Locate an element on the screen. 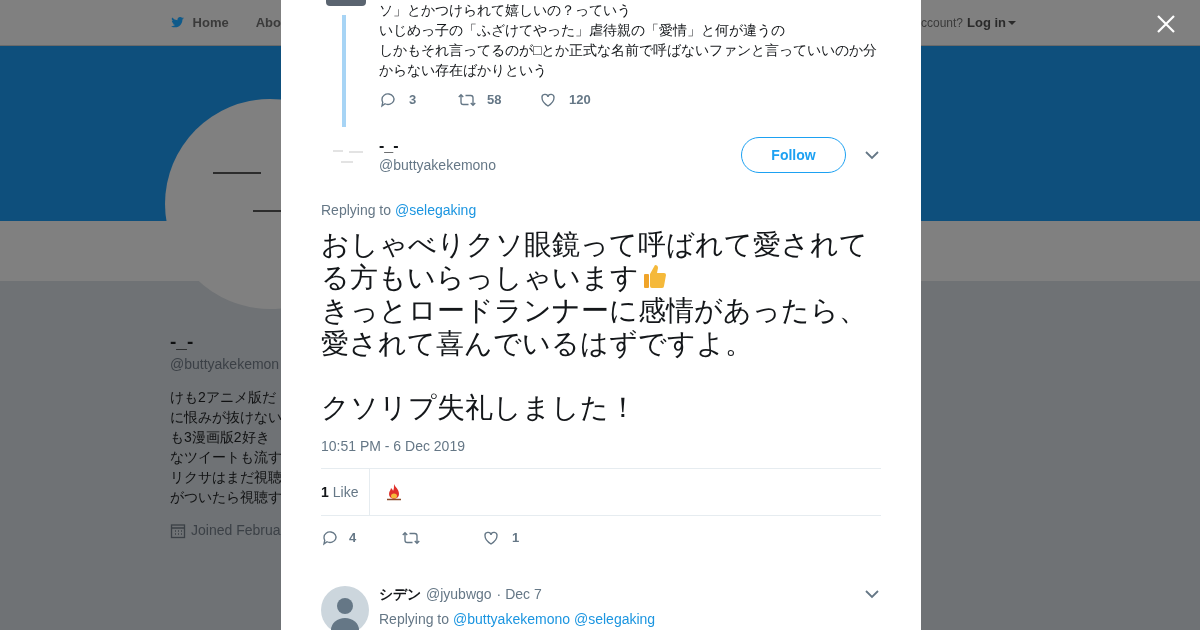 This screenshot has width=1200, height=630. bio-line: がついたら視聴す is located at coordinates (225, 497).